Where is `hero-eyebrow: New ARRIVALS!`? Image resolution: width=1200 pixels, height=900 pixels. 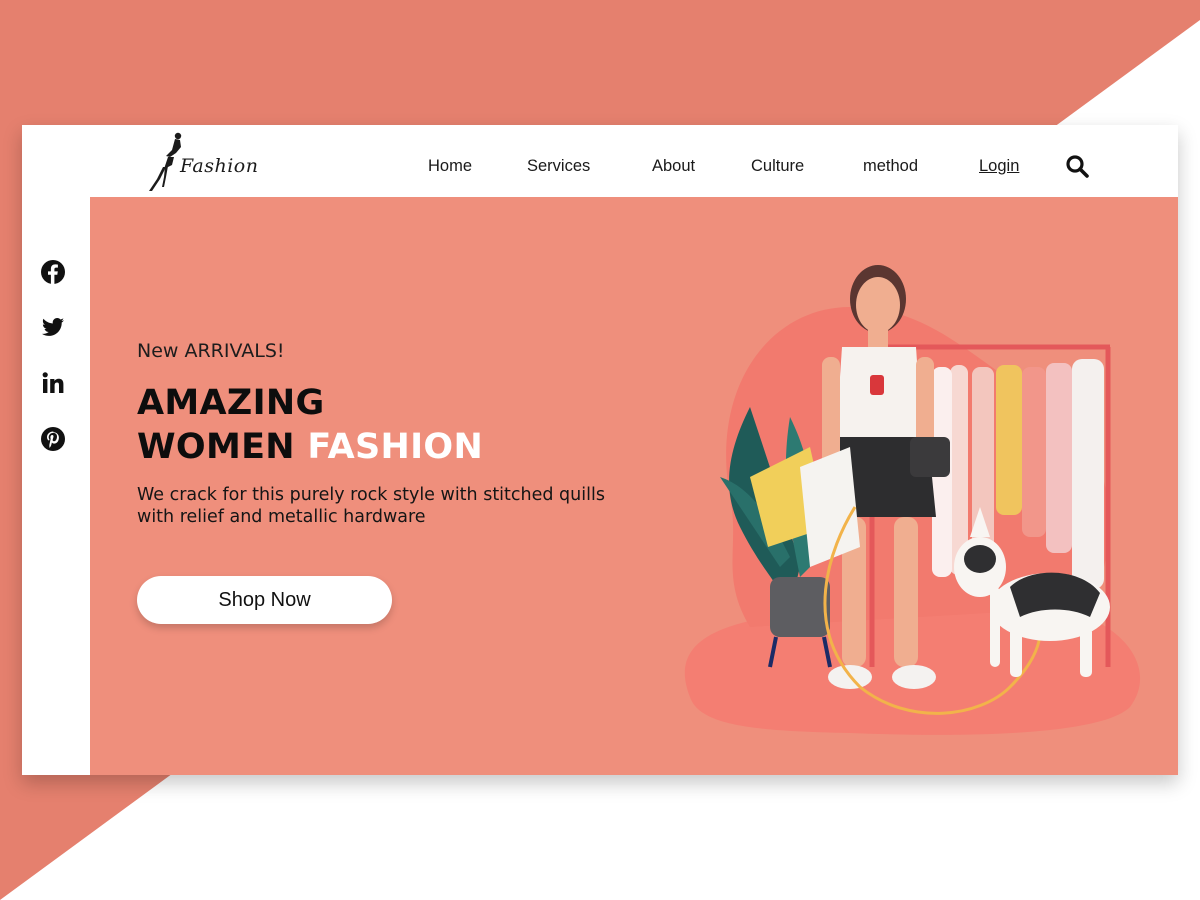 hero-eyebrow: New ARRIVALS! is located at coordinates (211, 351).